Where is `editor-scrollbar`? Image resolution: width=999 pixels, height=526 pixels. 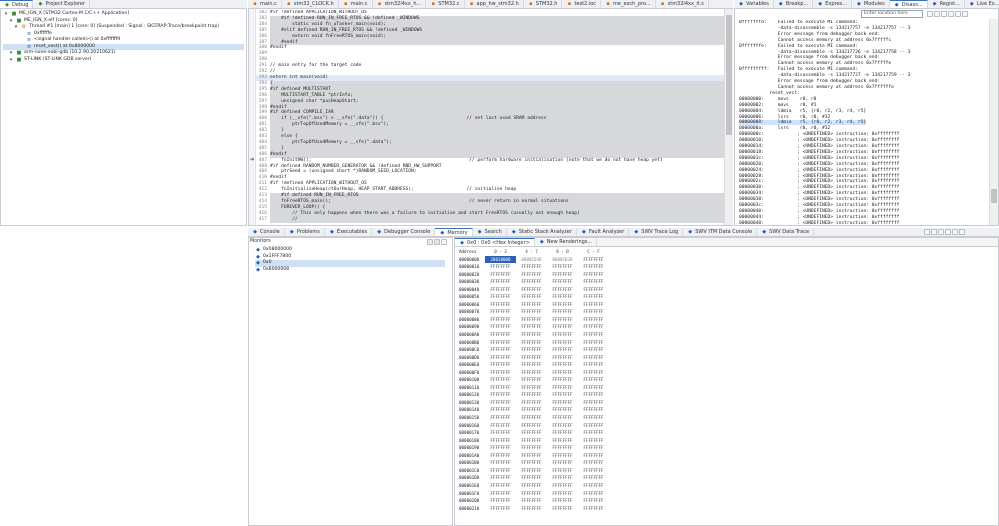 editor-scrollbar is located at coordinates (728, 117).